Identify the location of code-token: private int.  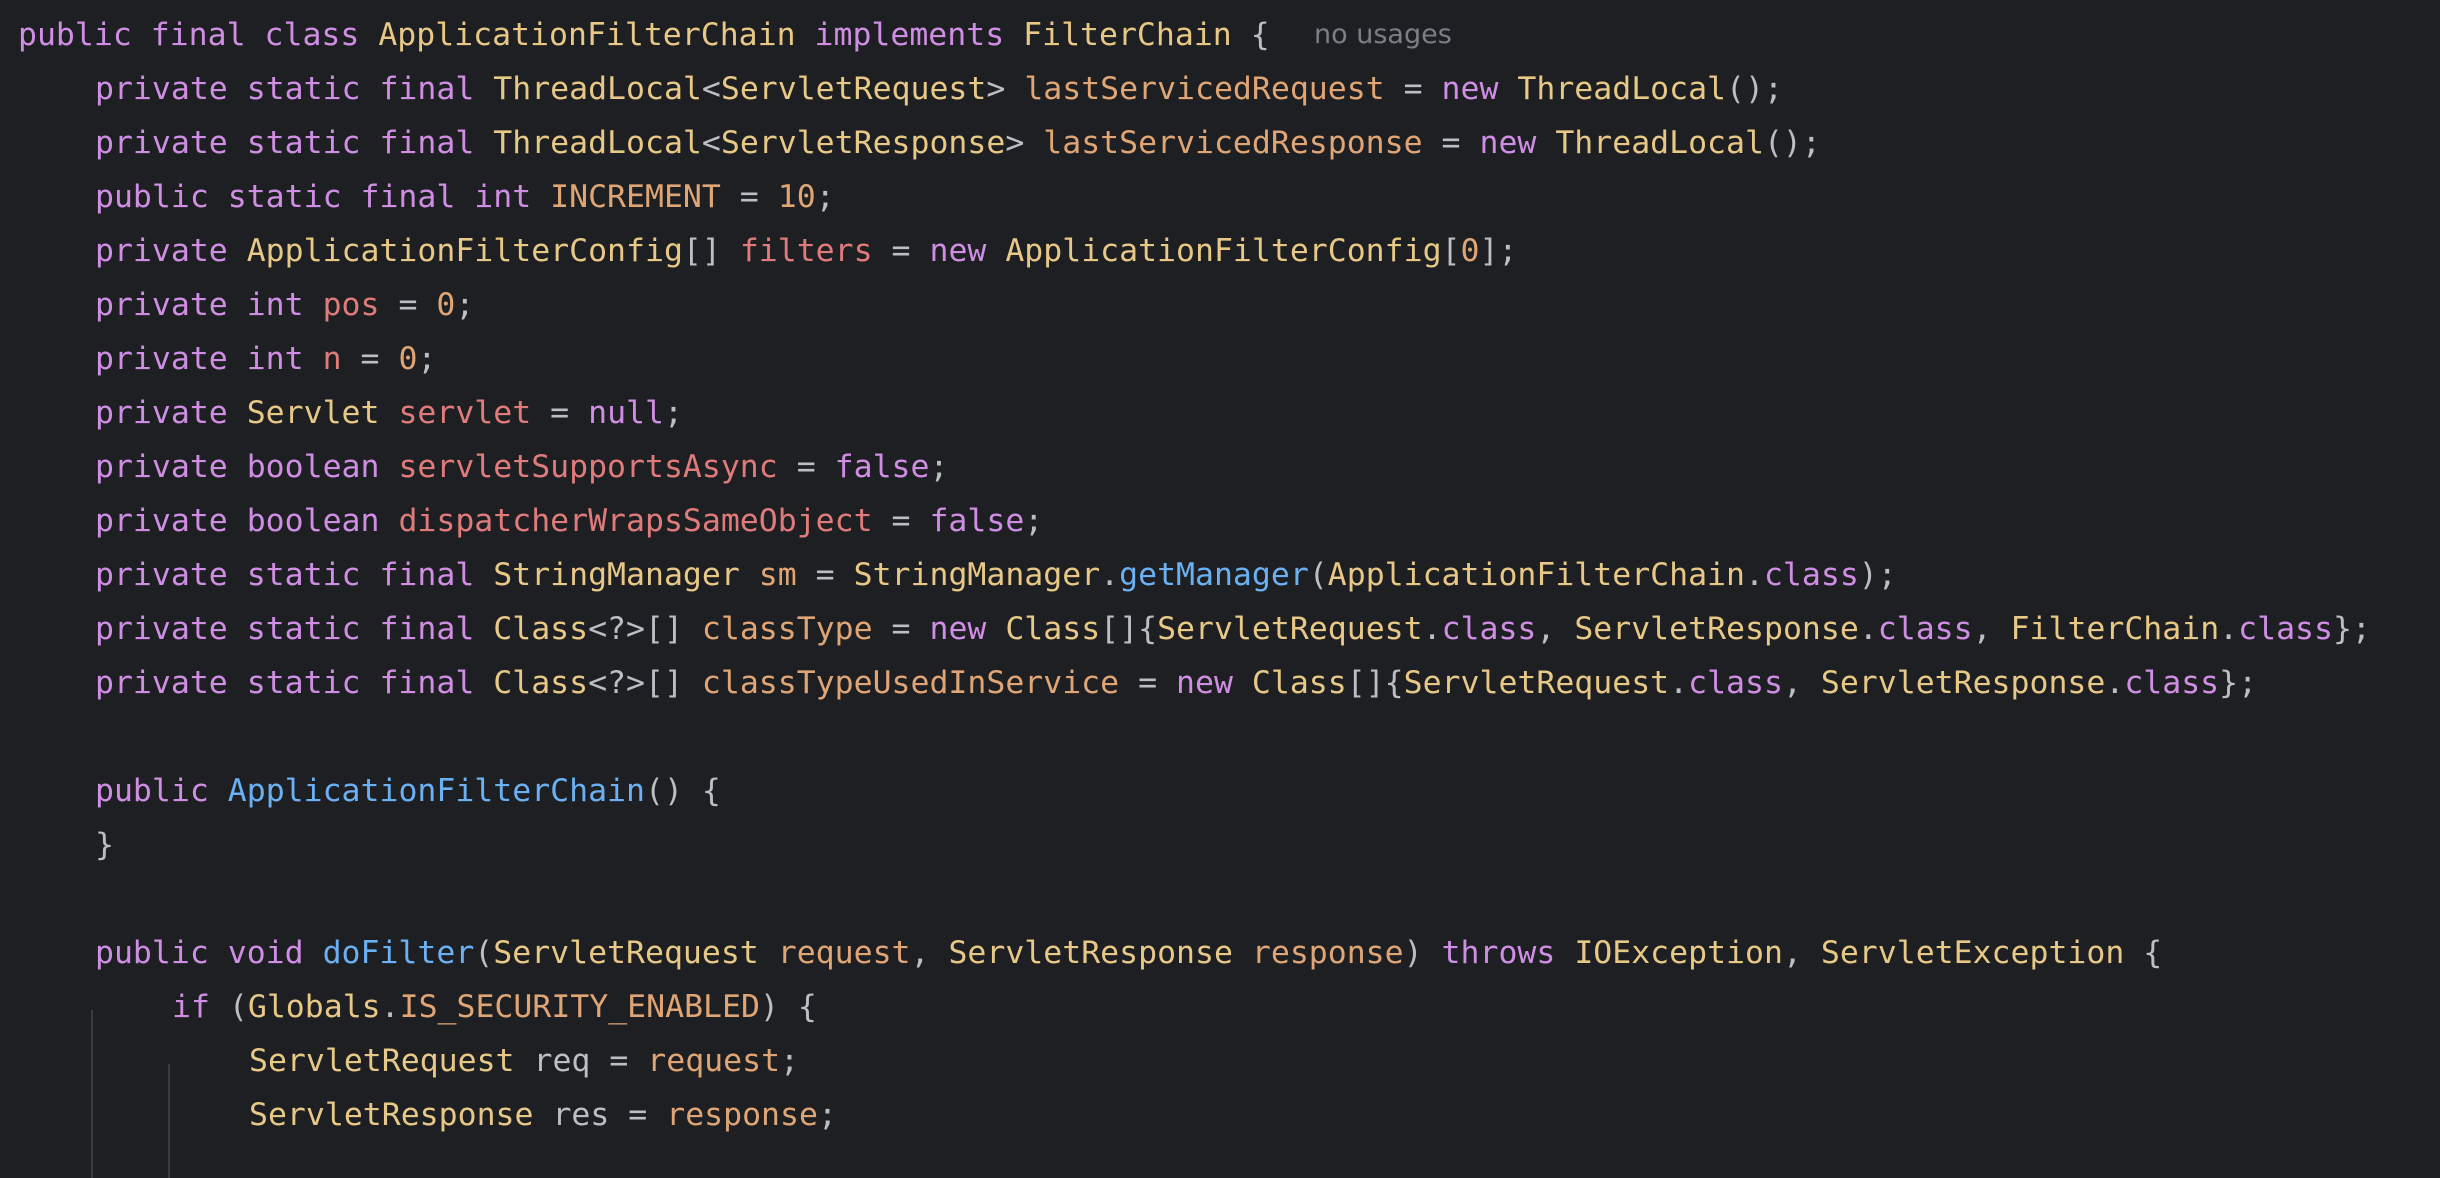
(209, 305).